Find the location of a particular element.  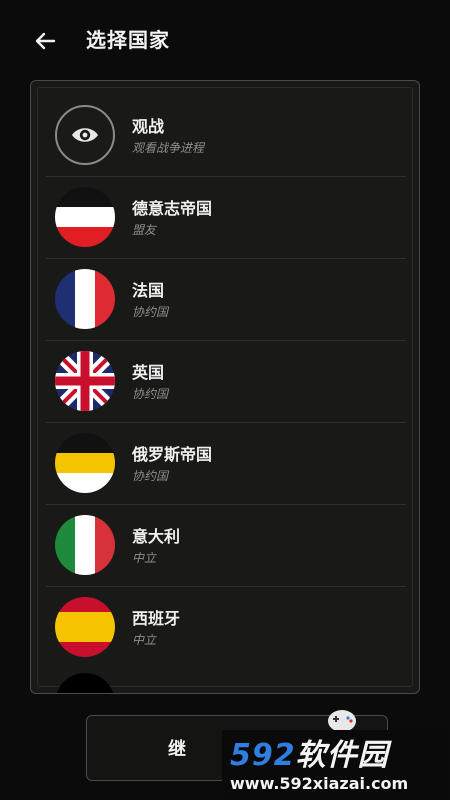

country-name: 观战 is located at coordinates (148, 126).